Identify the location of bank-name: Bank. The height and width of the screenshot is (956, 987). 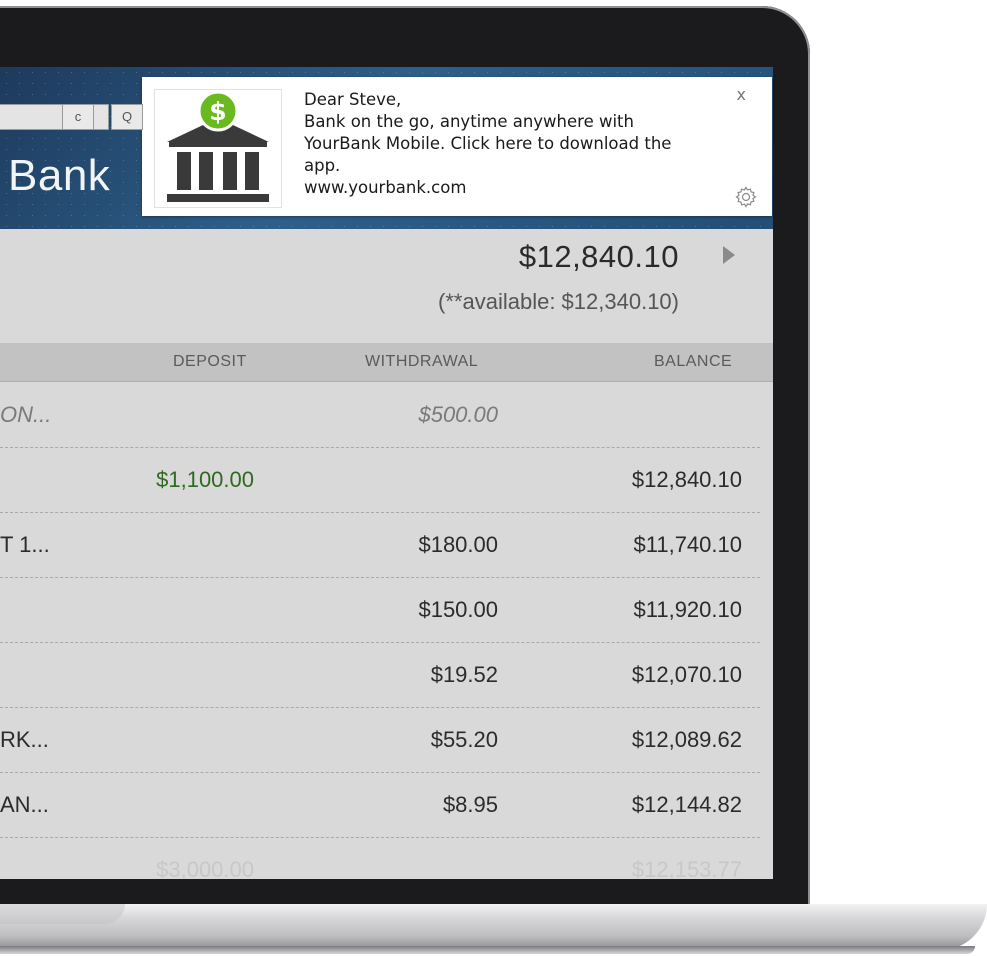
(59, 175).